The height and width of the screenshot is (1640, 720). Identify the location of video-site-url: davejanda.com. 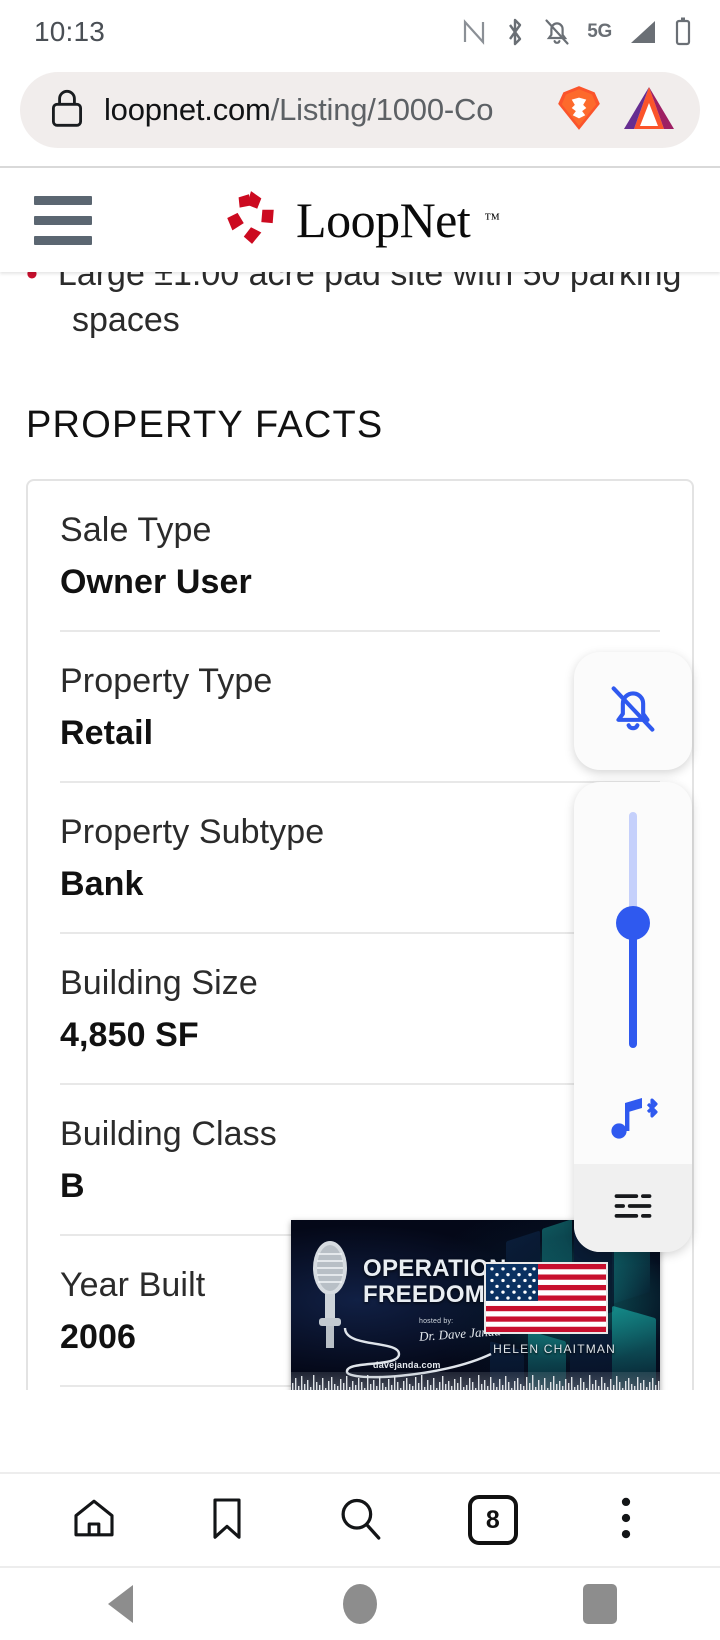
(407, 1365).